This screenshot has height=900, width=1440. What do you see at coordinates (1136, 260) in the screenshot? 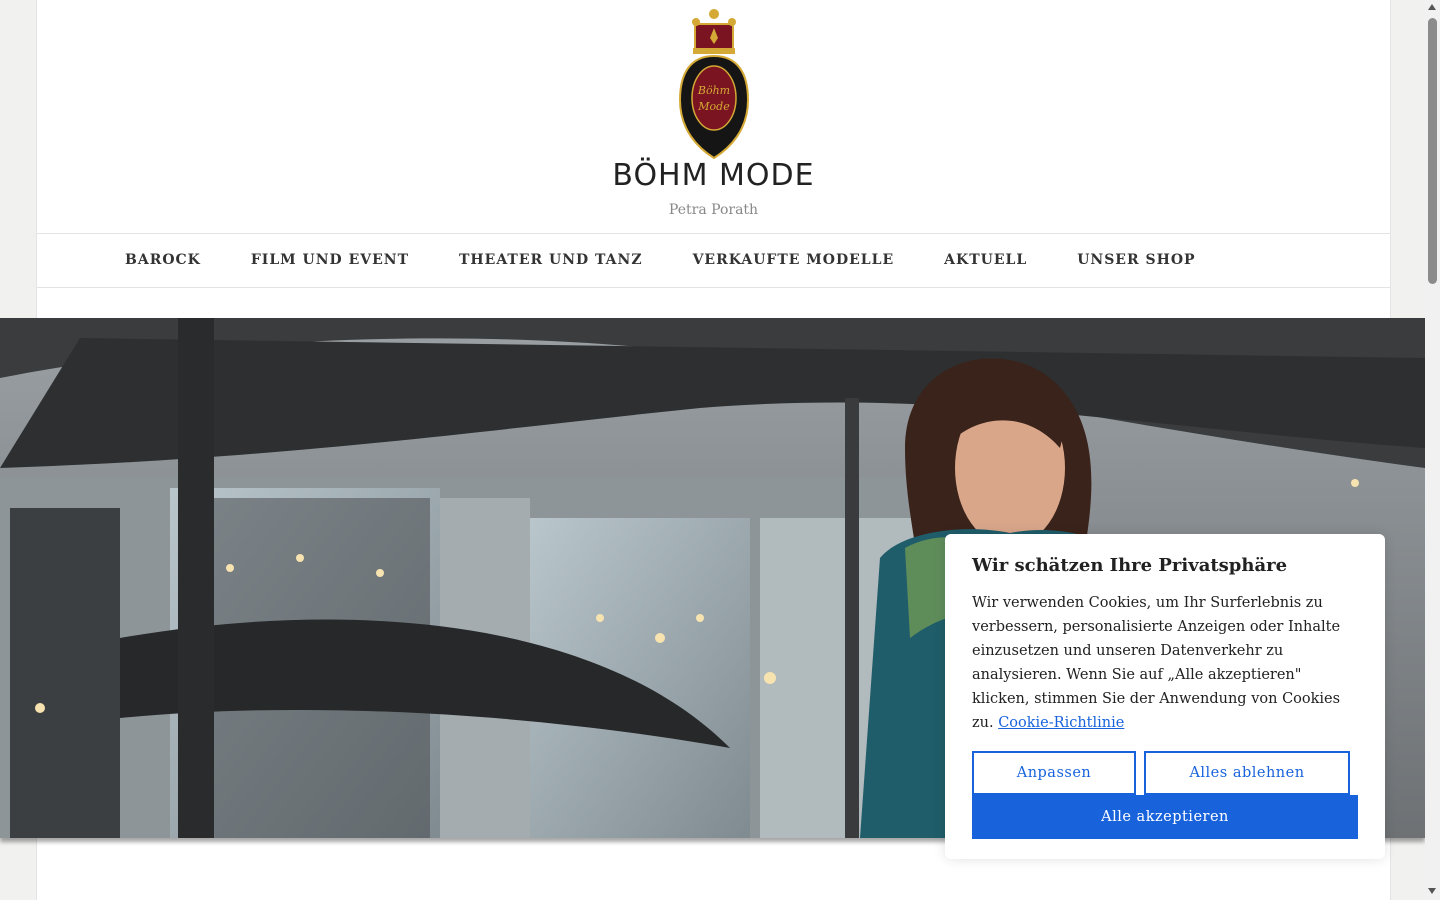
I see `nav-item-unser-shop: UNSER SHOP` at bounding box center [1136, 260].